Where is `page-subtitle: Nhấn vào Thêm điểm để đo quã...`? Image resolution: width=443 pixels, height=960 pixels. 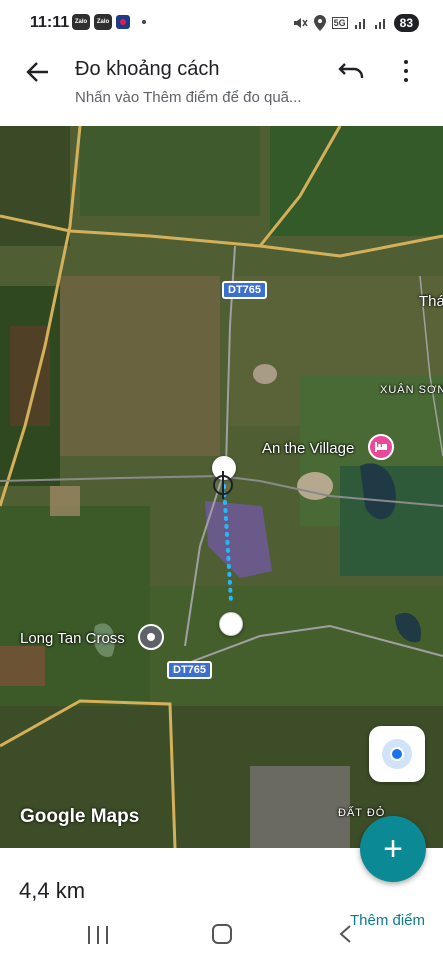 page-subtitle: Nhấn vào Thêm điểm để đo quã... is located at coordinates (188, 97).